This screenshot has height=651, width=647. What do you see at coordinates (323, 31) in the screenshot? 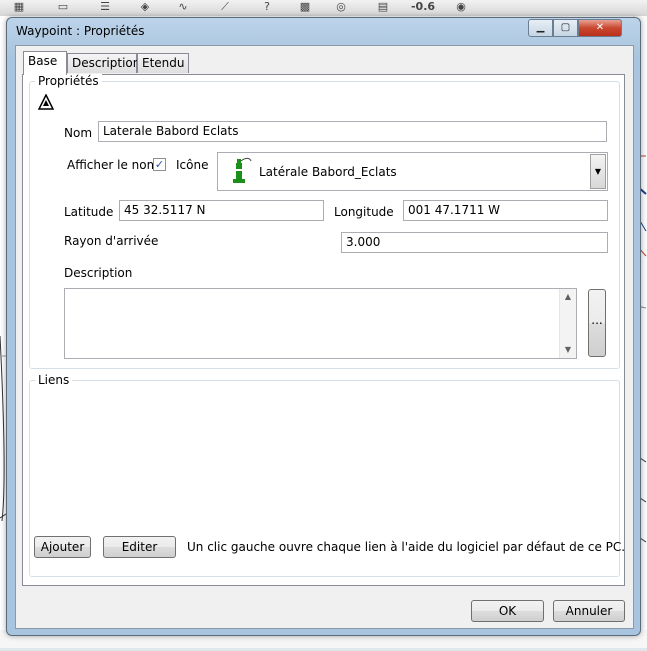
I see `title-bar: Waypoint : Propriétés ▁ ▢ ✕` at bounding box center [323, 31].